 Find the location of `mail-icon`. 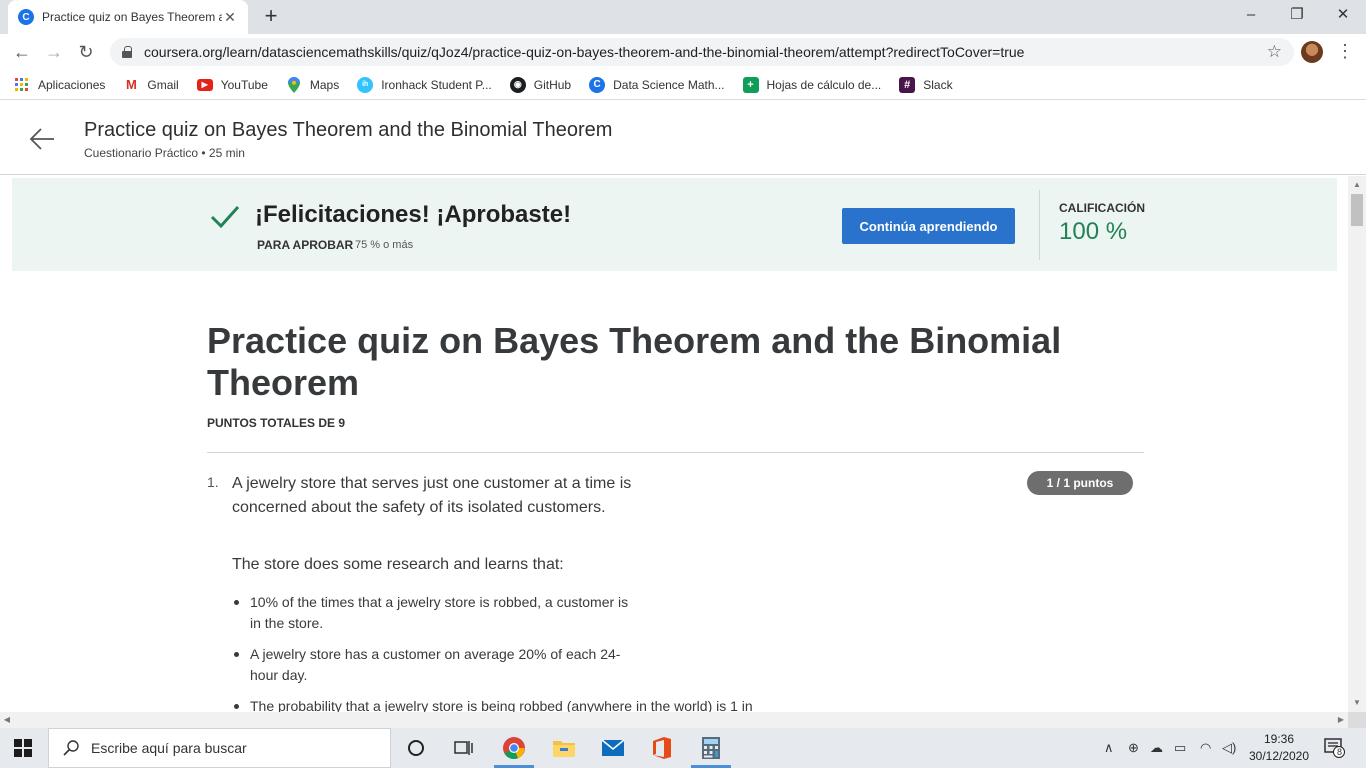

mail-icon is located at coordinates (613, 748).